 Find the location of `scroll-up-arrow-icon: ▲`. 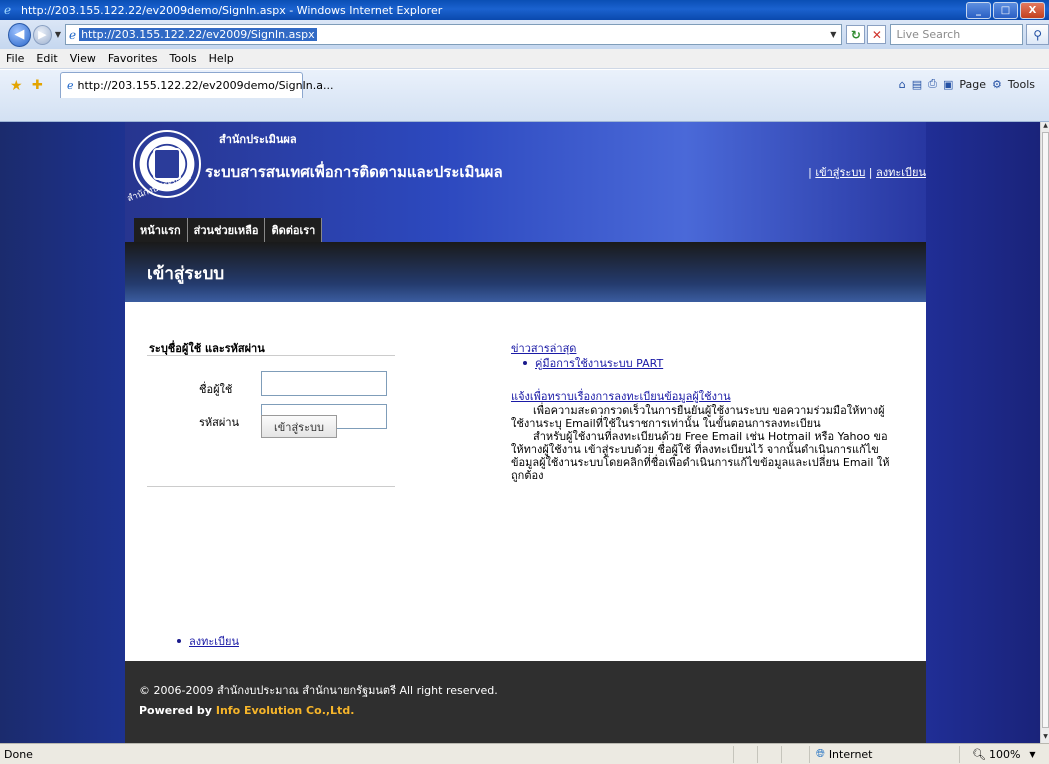

scroll-up-arrow-icon: ▲ is located at coordinates (1045, 127).